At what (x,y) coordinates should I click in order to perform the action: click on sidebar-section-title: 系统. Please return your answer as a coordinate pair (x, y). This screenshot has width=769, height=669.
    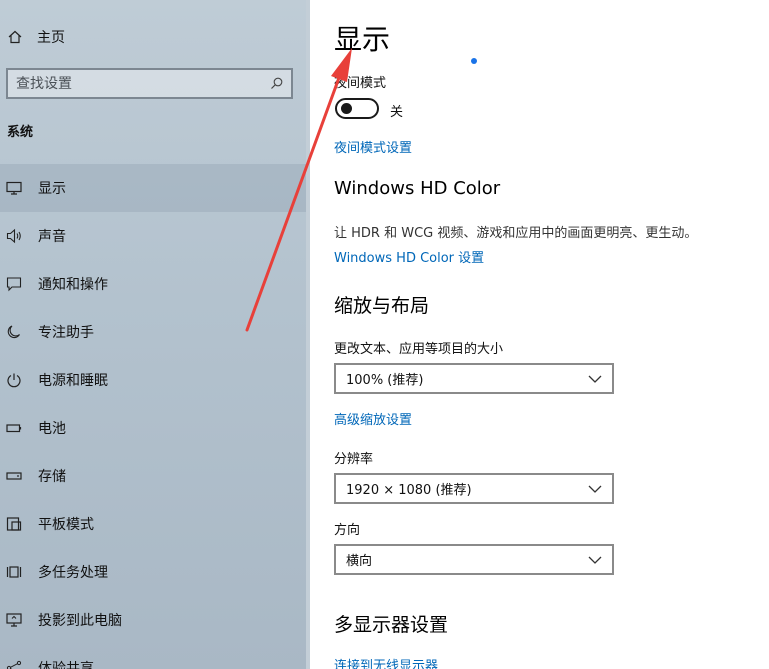
    Looking at the image, I should click on (20, 132).